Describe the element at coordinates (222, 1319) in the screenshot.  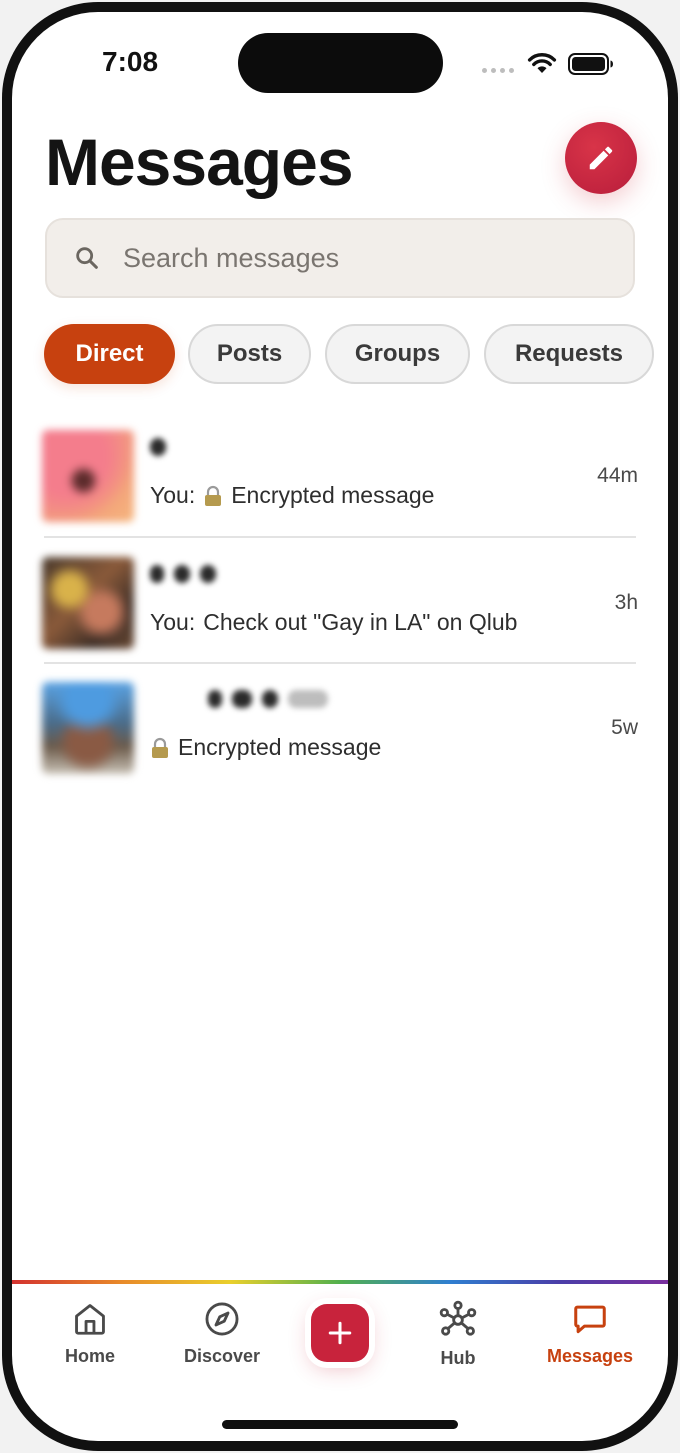
I see `compass-icon` at that location.